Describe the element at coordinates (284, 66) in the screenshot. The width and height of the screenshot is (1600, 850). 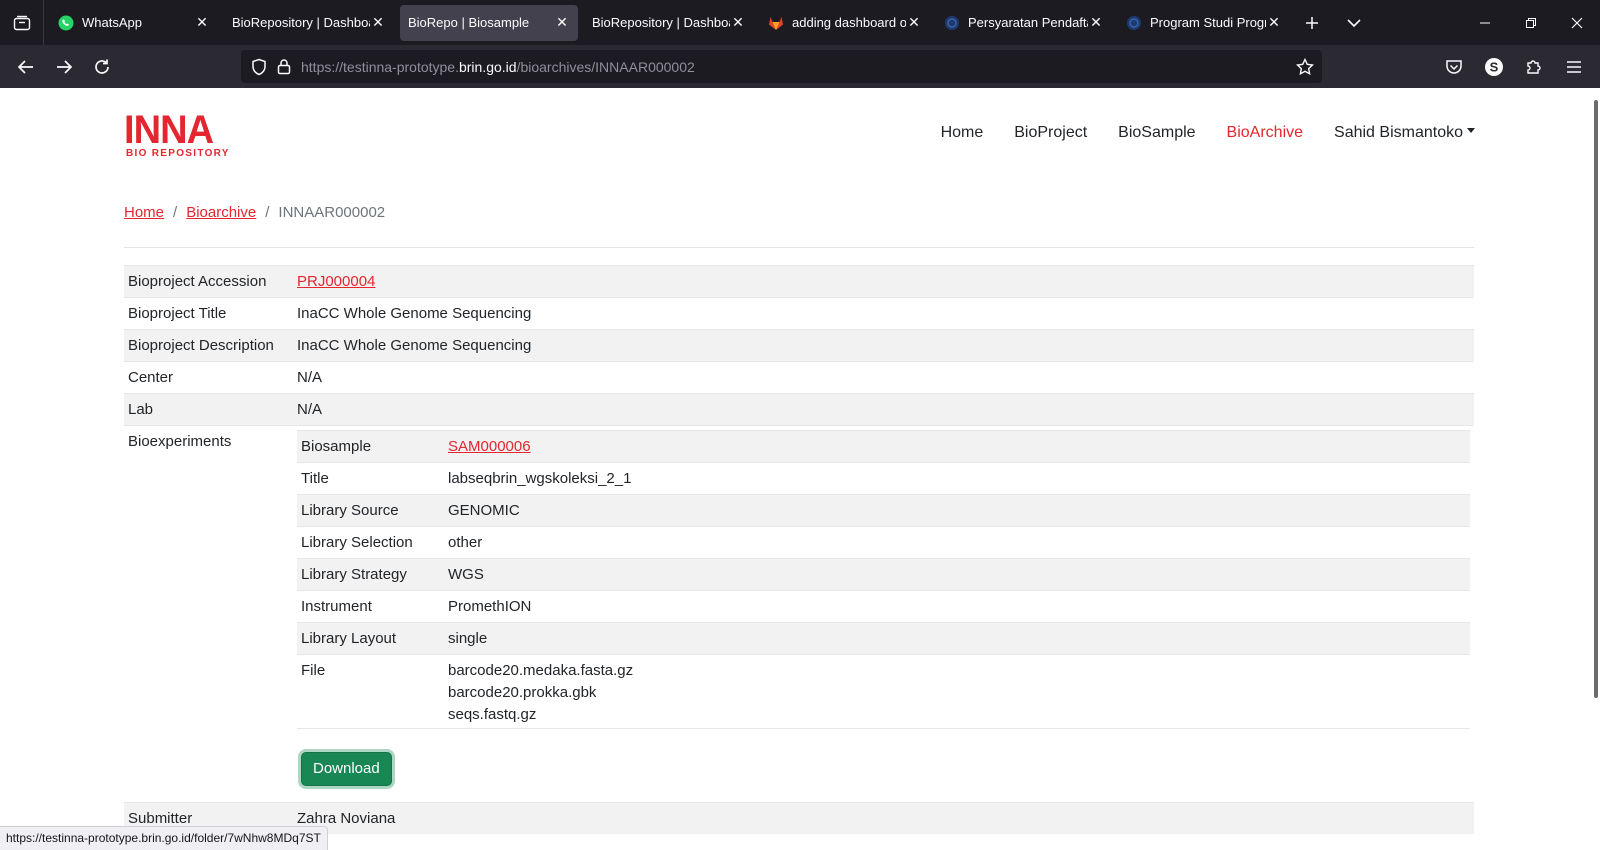
I see `lock-icon` at that location.